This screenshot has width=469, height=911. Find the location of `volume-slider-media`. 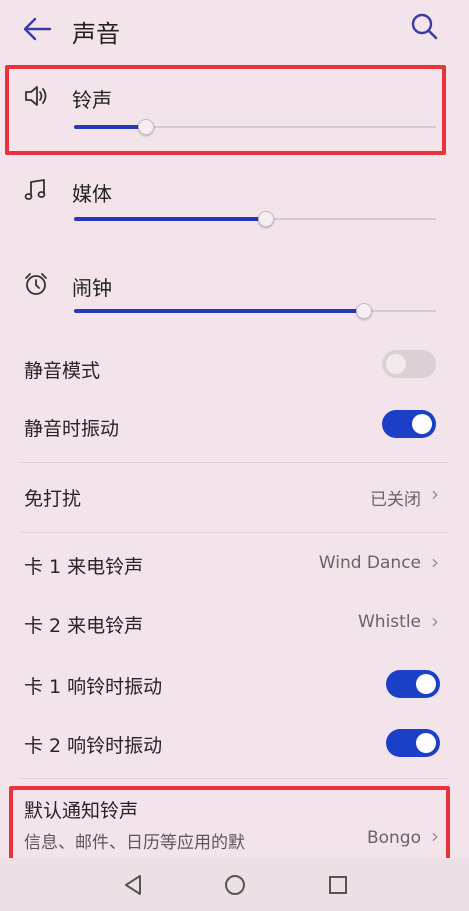

volume-slider-media is located at coordinates (255, 219).